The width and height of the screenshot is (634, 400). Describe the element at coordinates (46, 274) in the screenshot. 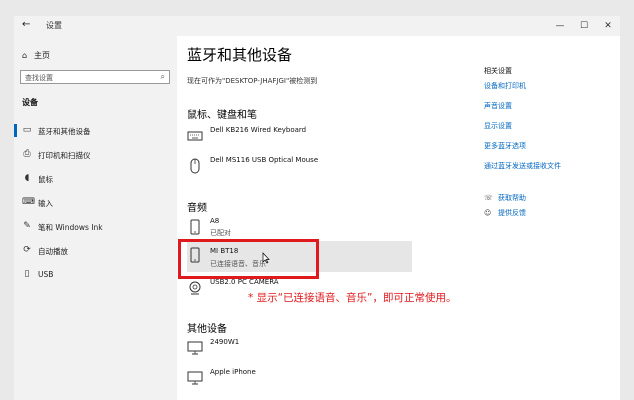

I see `sidebar-item-label: USB` at that location.